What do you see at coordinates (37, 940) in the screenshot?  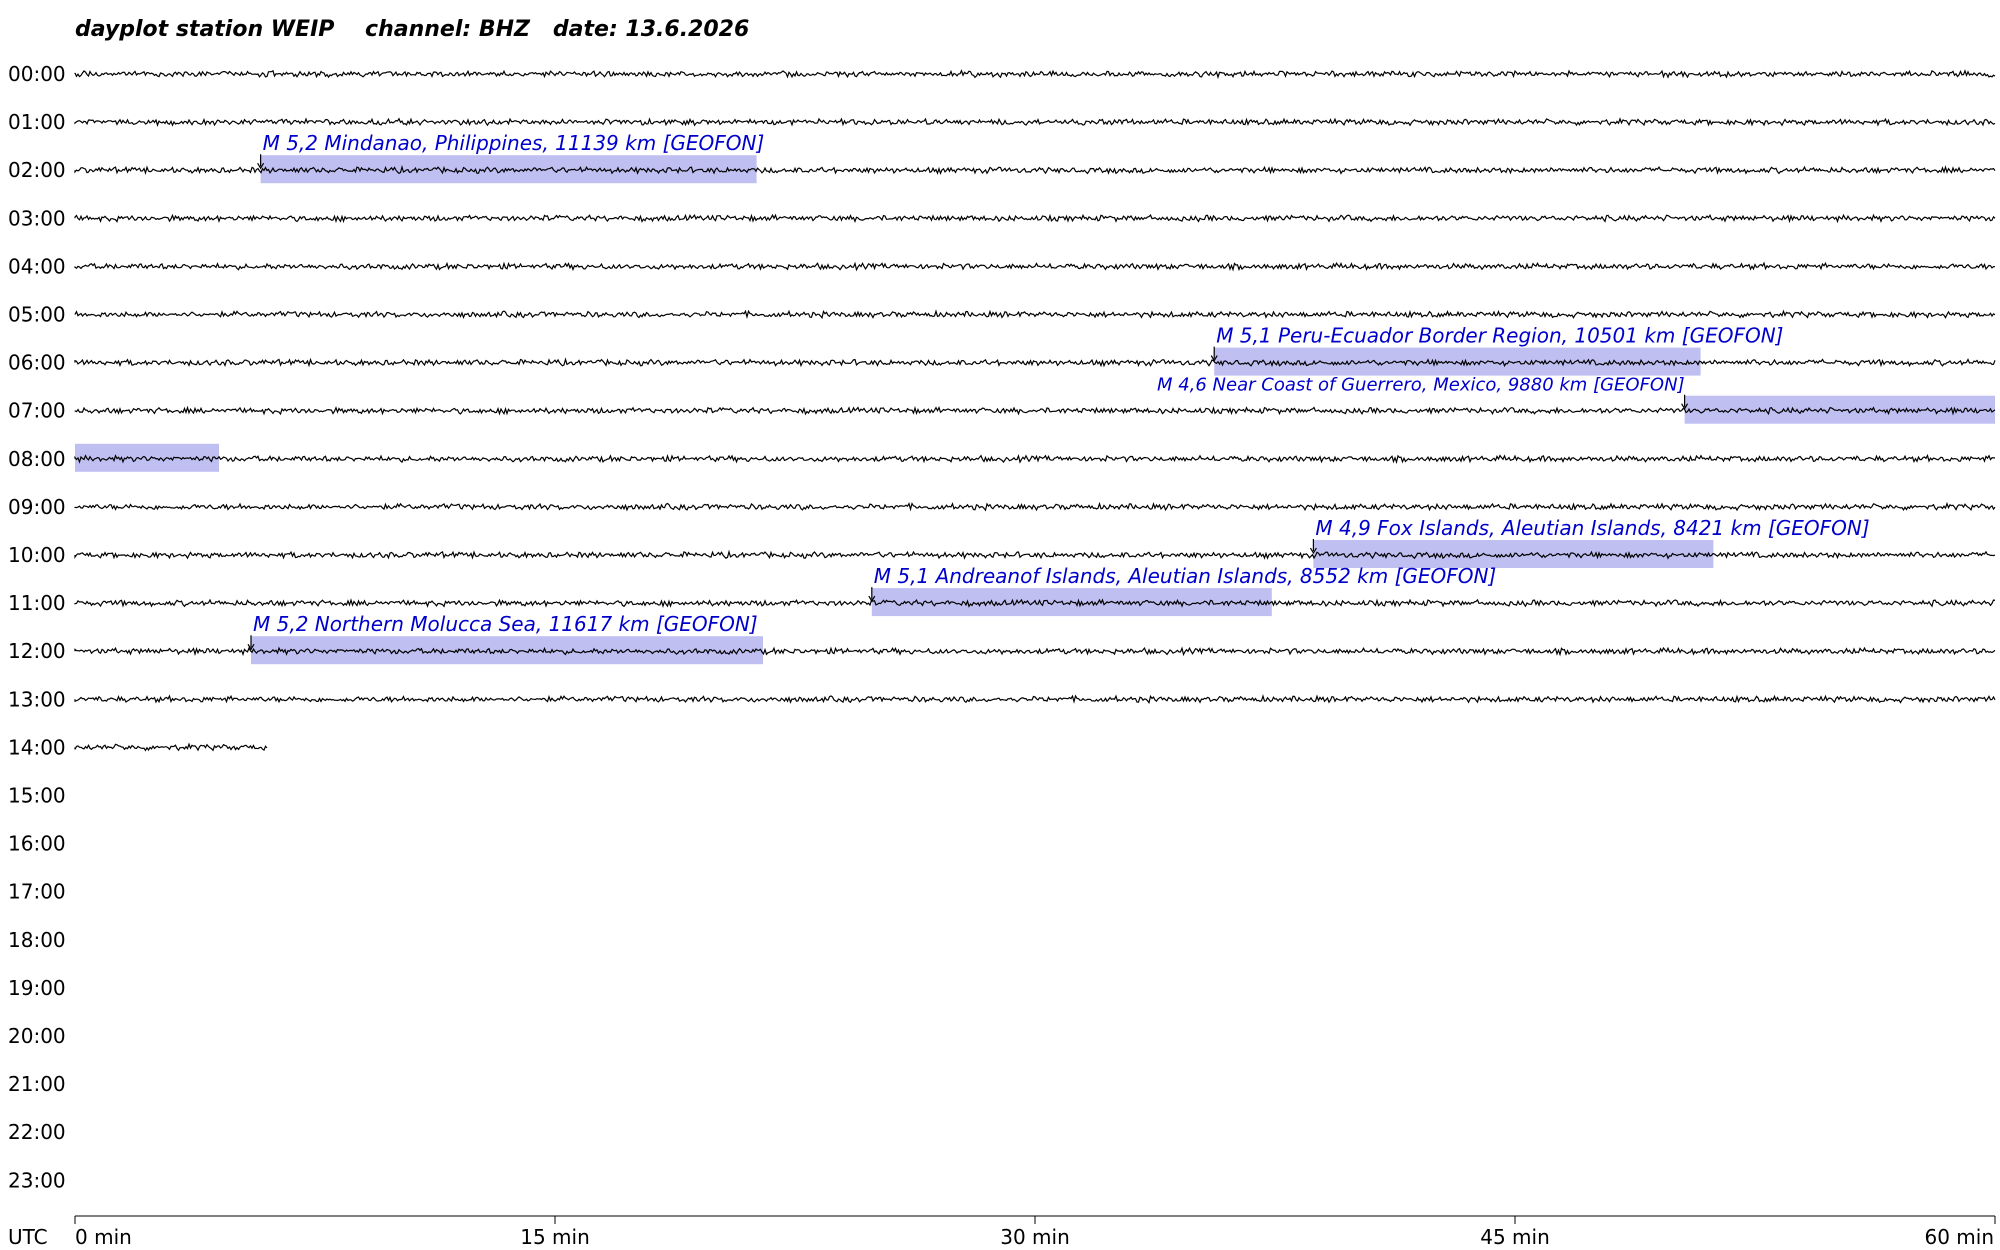 I see `hour-label: 18:00` at bounding box center [37, 940].